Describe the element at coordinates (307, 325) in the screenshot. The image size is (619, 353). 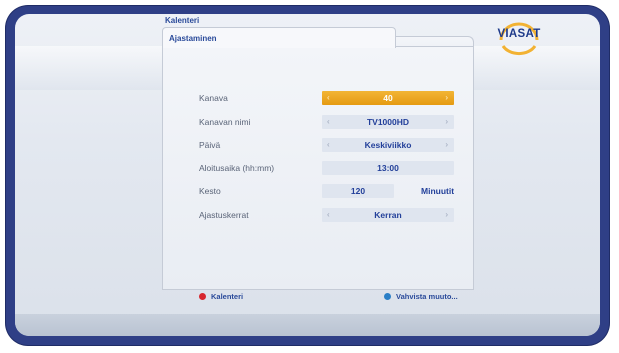
I see `background-band-bottom` at that location.